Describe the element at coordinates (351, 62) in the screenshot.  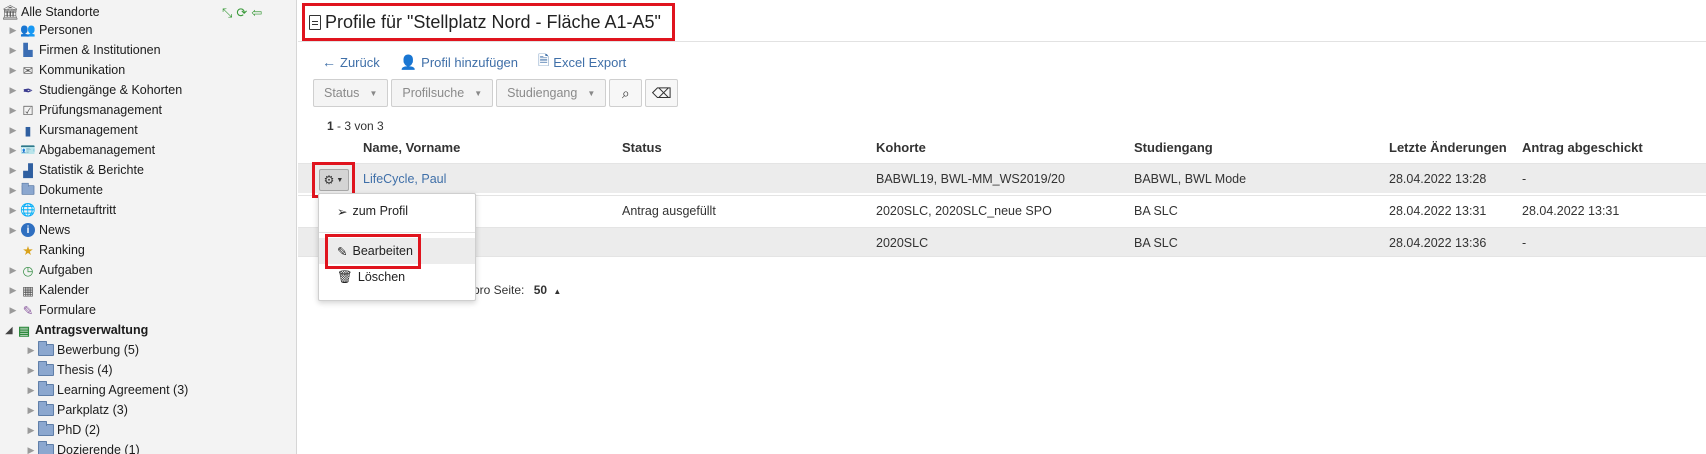
I see `back-button: ← Zurück` at that location.